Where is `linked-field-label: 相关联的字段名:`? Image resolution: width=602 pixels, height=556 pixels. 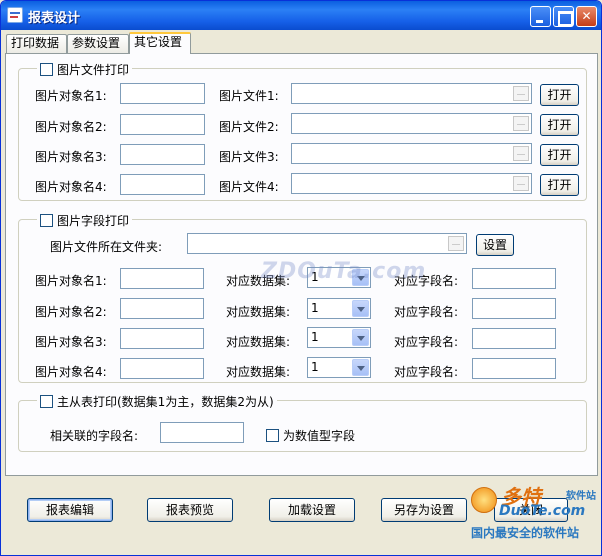
linked-field-label: 相关联的字段名: is located at coordinates (94, 436).